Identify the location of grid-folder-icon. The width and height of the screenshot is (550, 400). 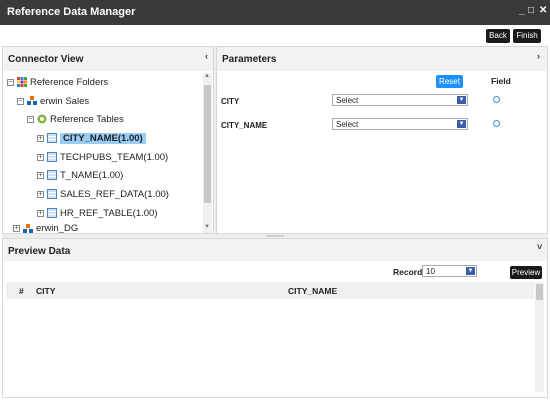
(22, 82).